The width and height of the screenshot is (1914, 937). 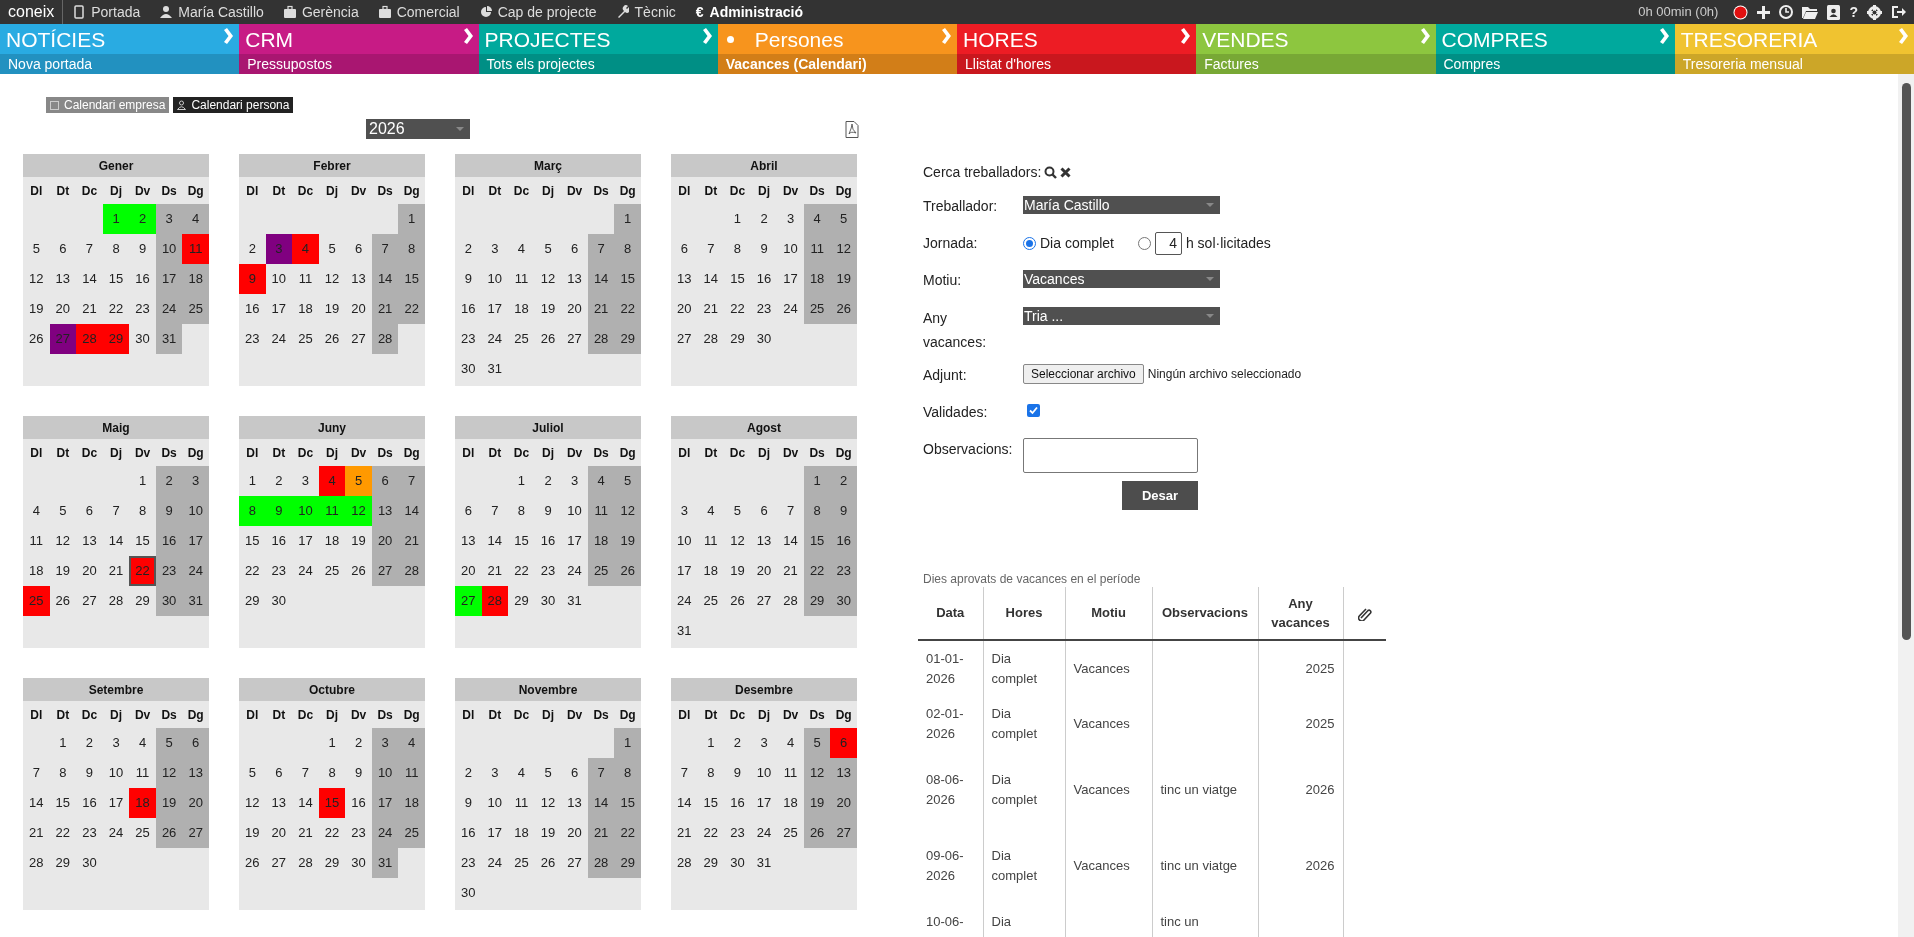 I want to click on calendar-tab: Calendari empresa, so click(x=108, y=105).